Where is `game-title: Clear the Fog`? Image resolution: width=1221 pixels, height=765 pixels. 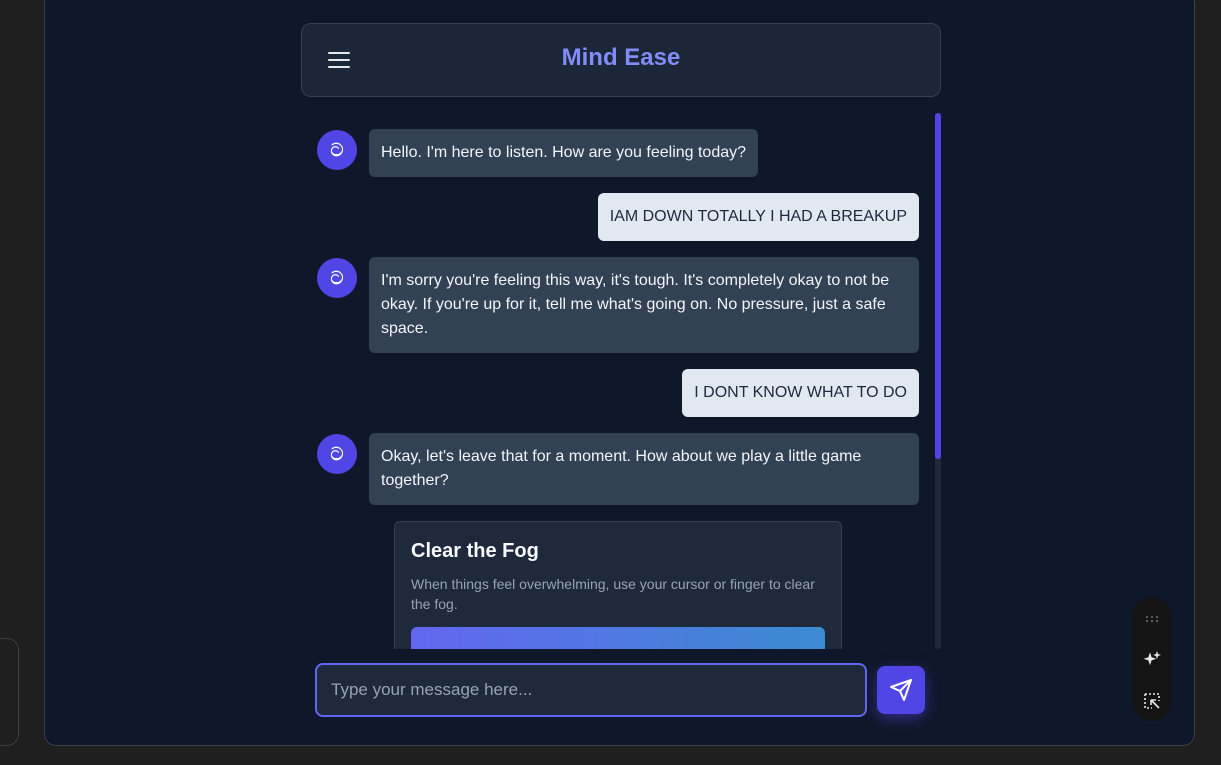 game-title: Clear the Fog is located at coordinates (475, 551).